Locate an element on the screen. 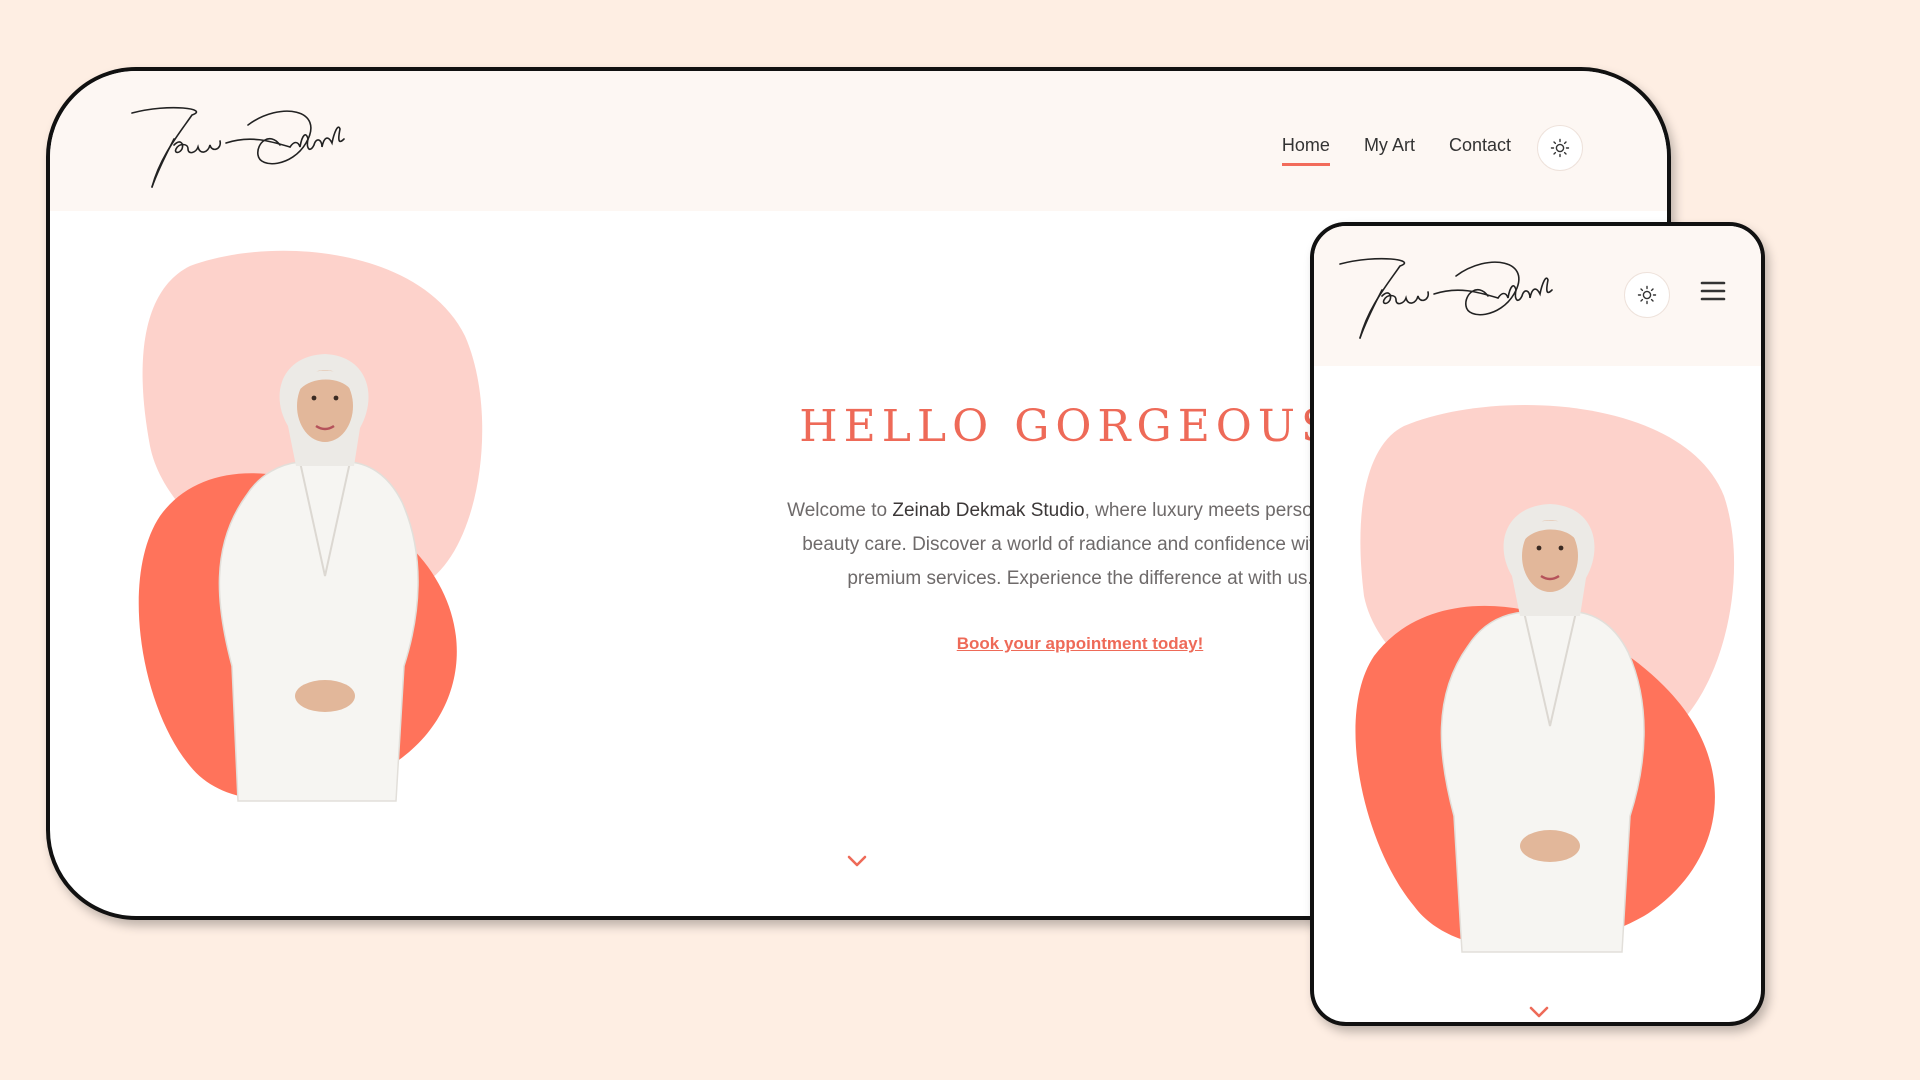  mobile-header is located at coordinates (1537, 296).